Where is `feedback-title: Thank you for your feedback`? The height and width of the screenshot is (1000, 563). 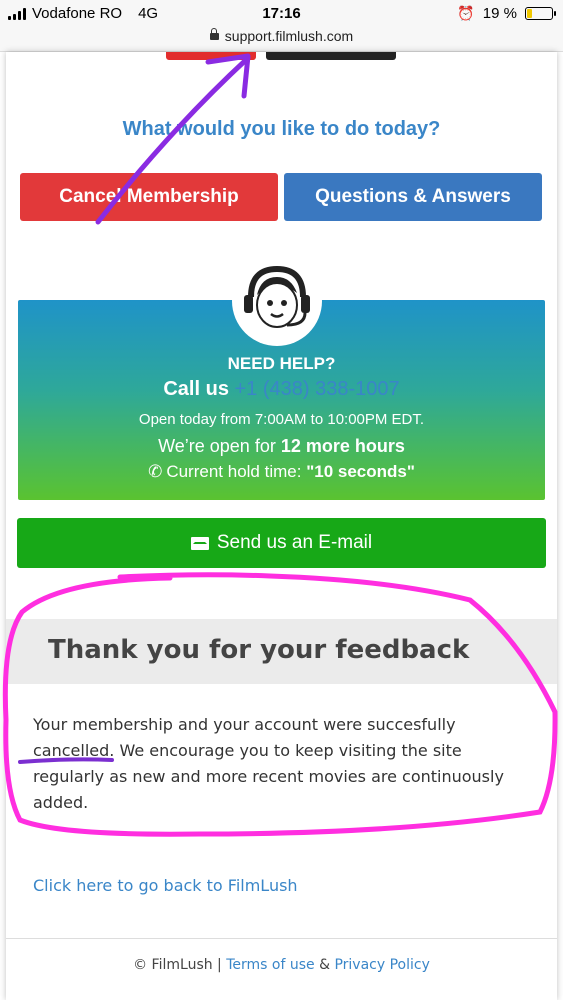 feedback-title: Thank you for your feedback is located at coordinates (259, 650).